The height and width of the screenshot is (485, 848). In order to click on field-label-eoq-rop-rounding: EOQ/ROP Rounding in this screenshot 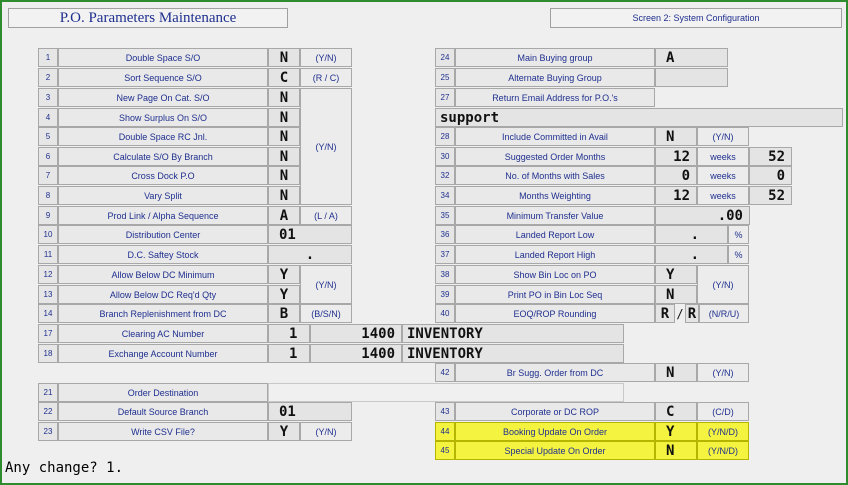, I will do `click(555, 313)`.